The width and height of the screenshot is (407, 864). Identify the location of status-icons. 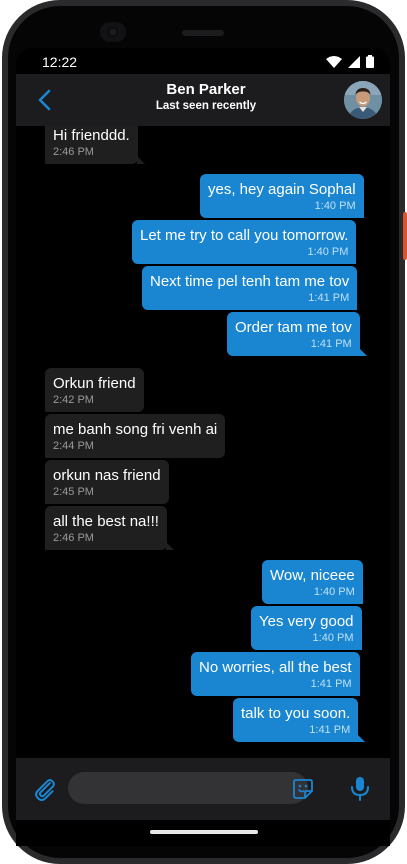
(350, 61).